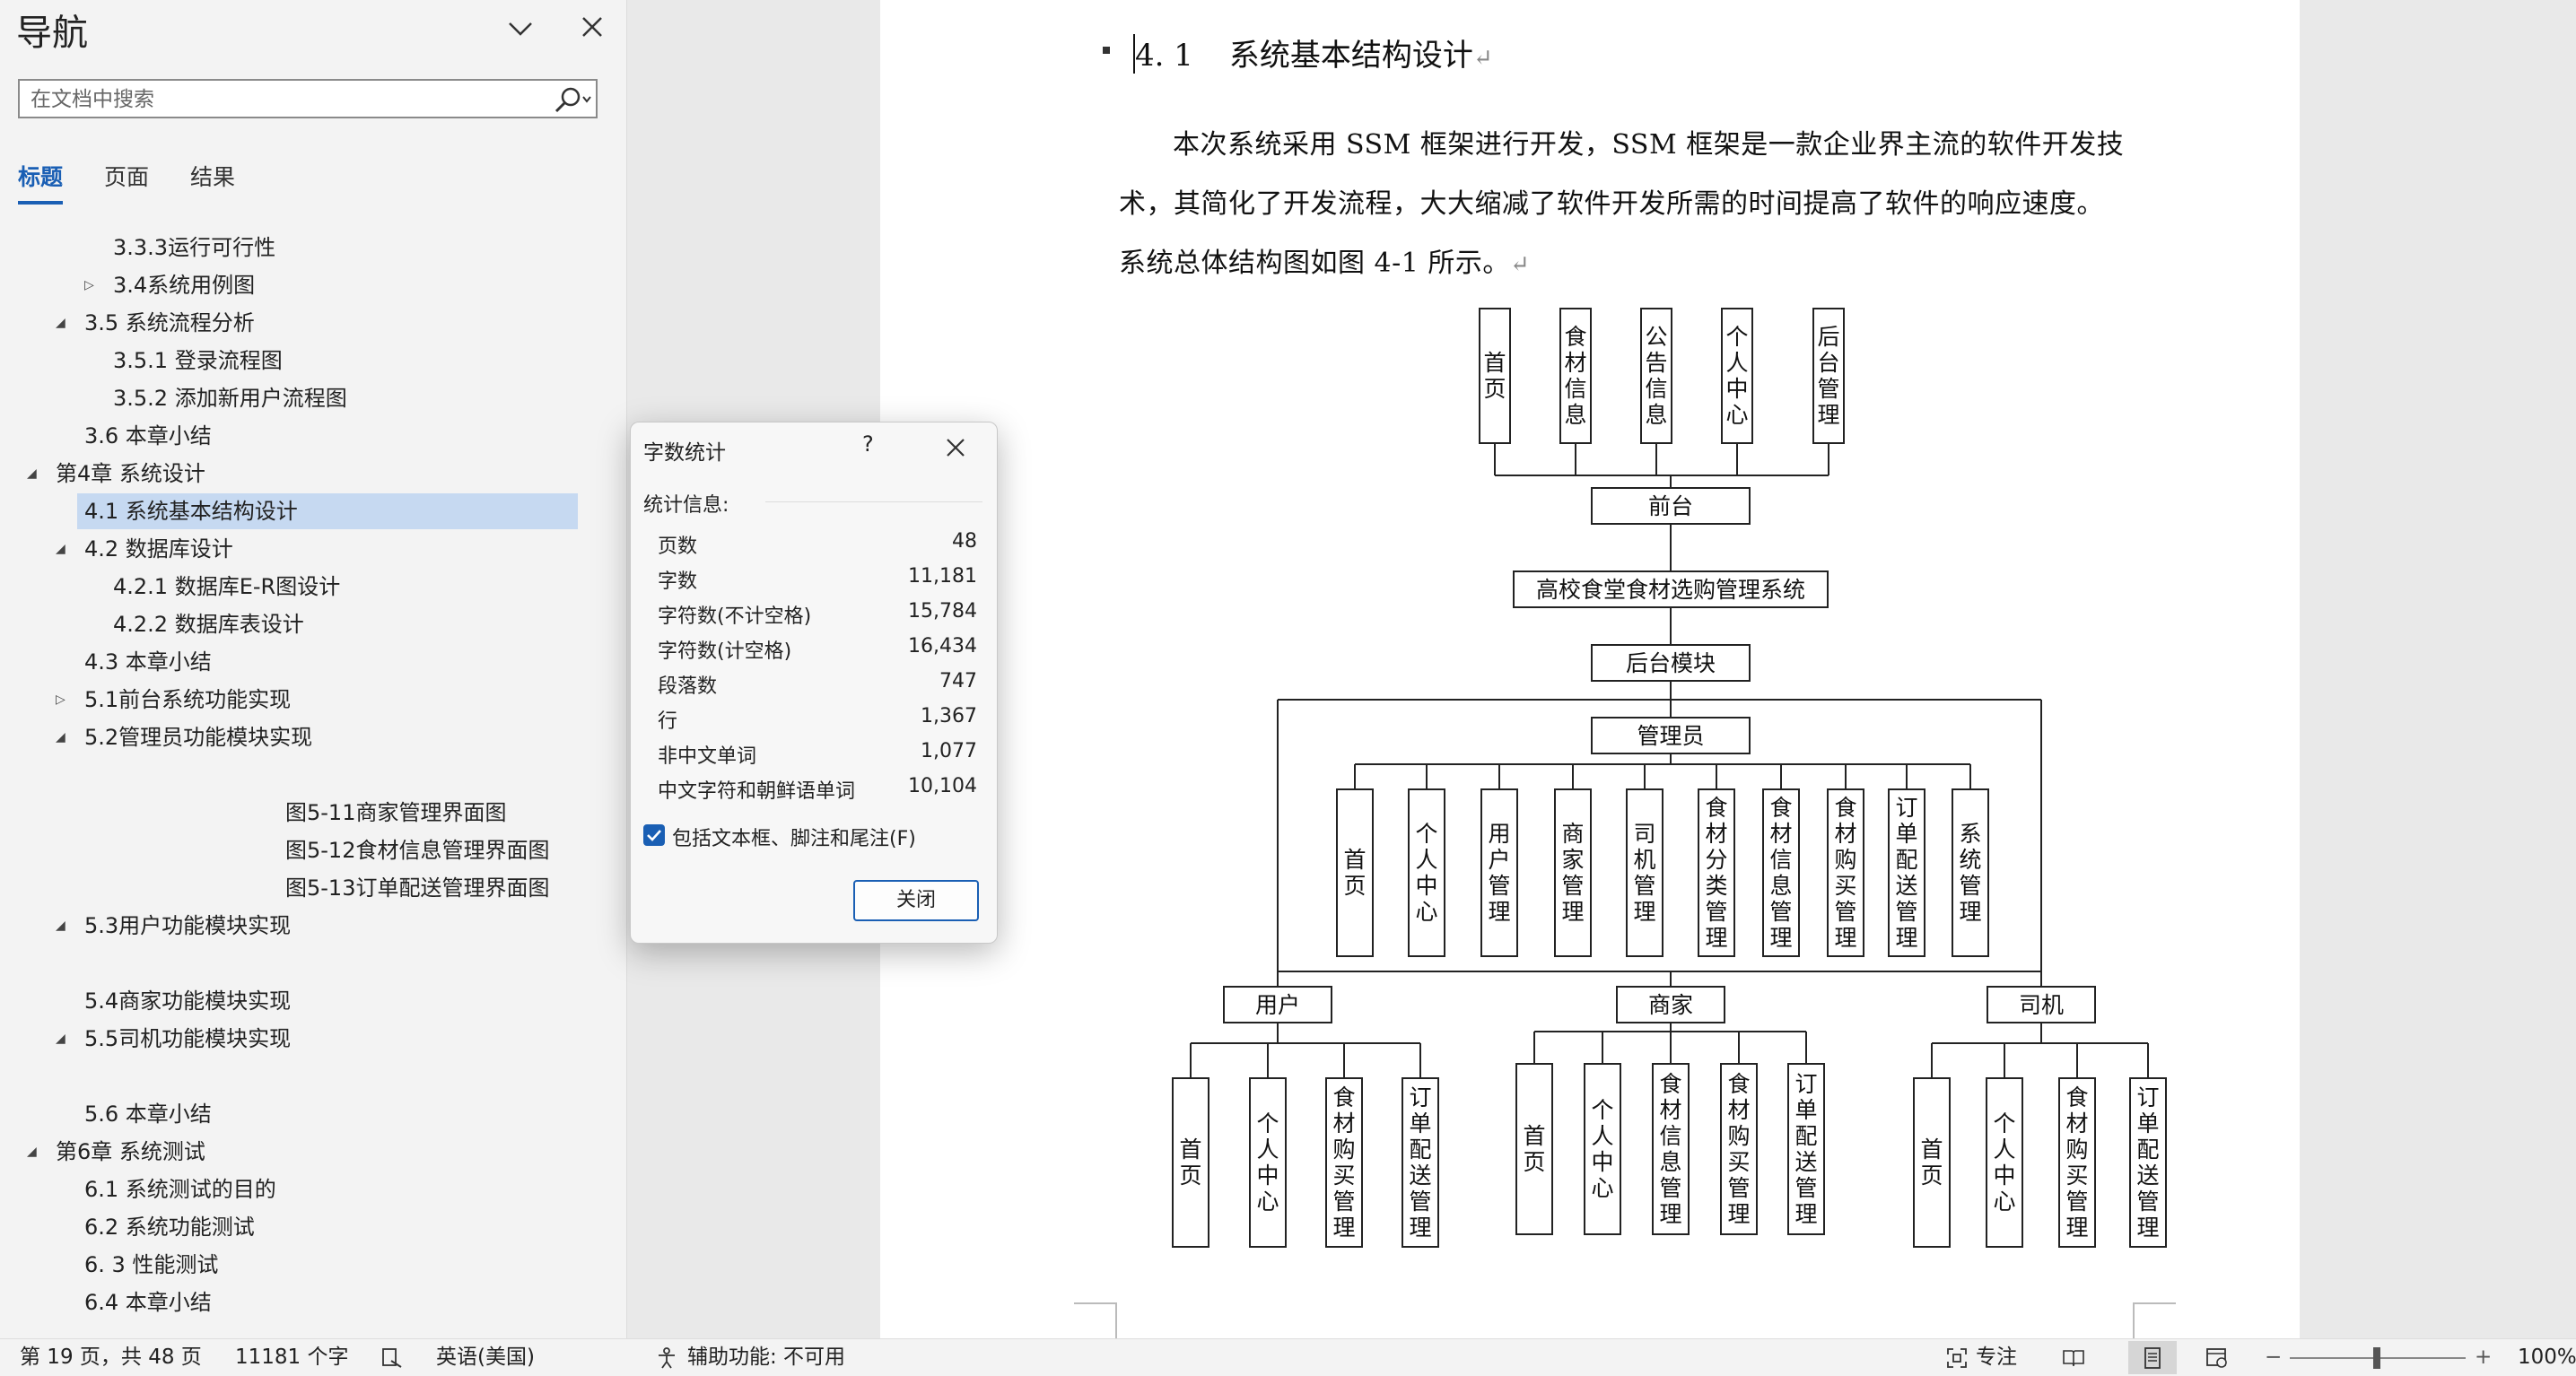 The width and height of the screenshot is (2576, 1376). Describe the element at coordinates (2074, 1358) in the screenshot. I see `read-mode-icon` at that location.